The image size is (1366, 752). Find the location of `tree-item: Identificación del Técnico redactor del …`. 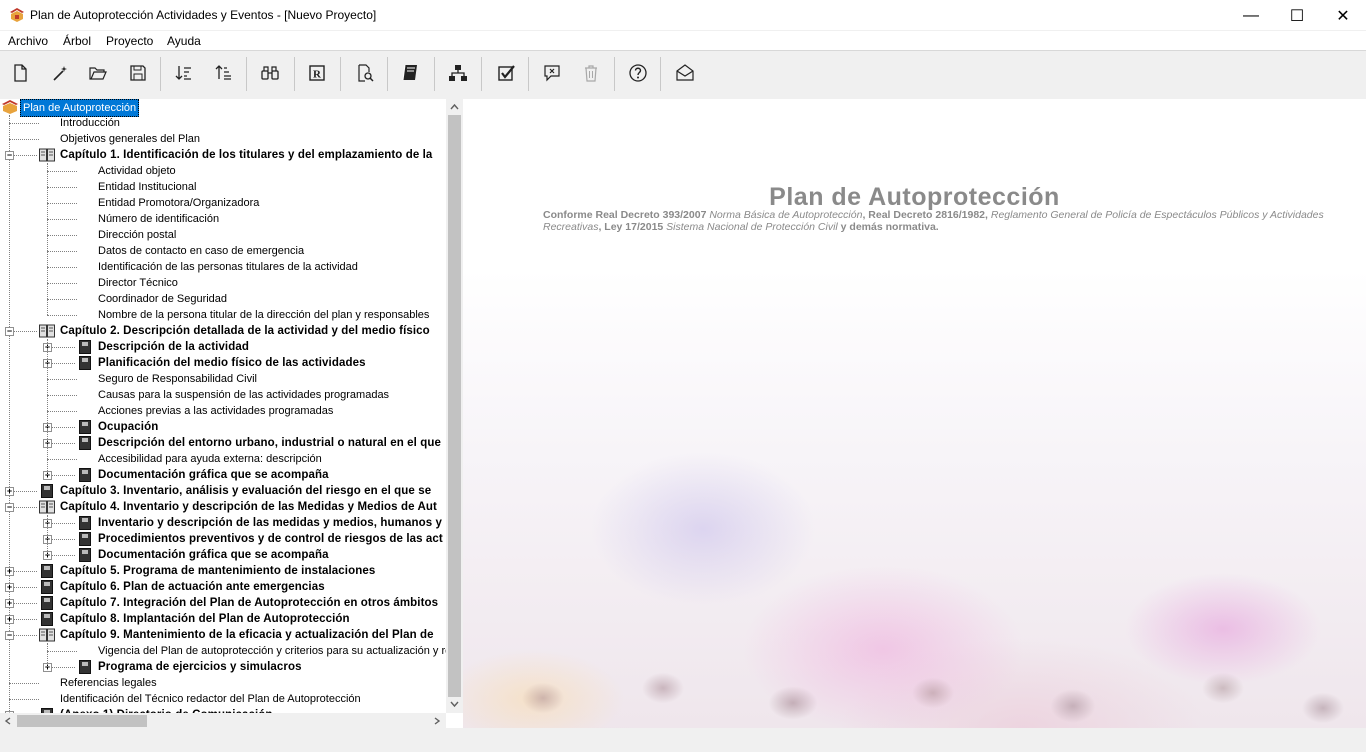

tree-item: Identificación del Técnico redactor del … is located at coordinates (223, 699).